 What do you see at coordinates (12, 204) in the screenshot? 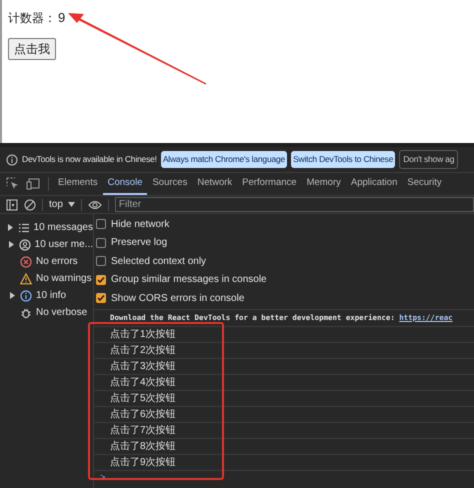
I see `sidebar-toggle-icon` at bounding box center [12, 204].